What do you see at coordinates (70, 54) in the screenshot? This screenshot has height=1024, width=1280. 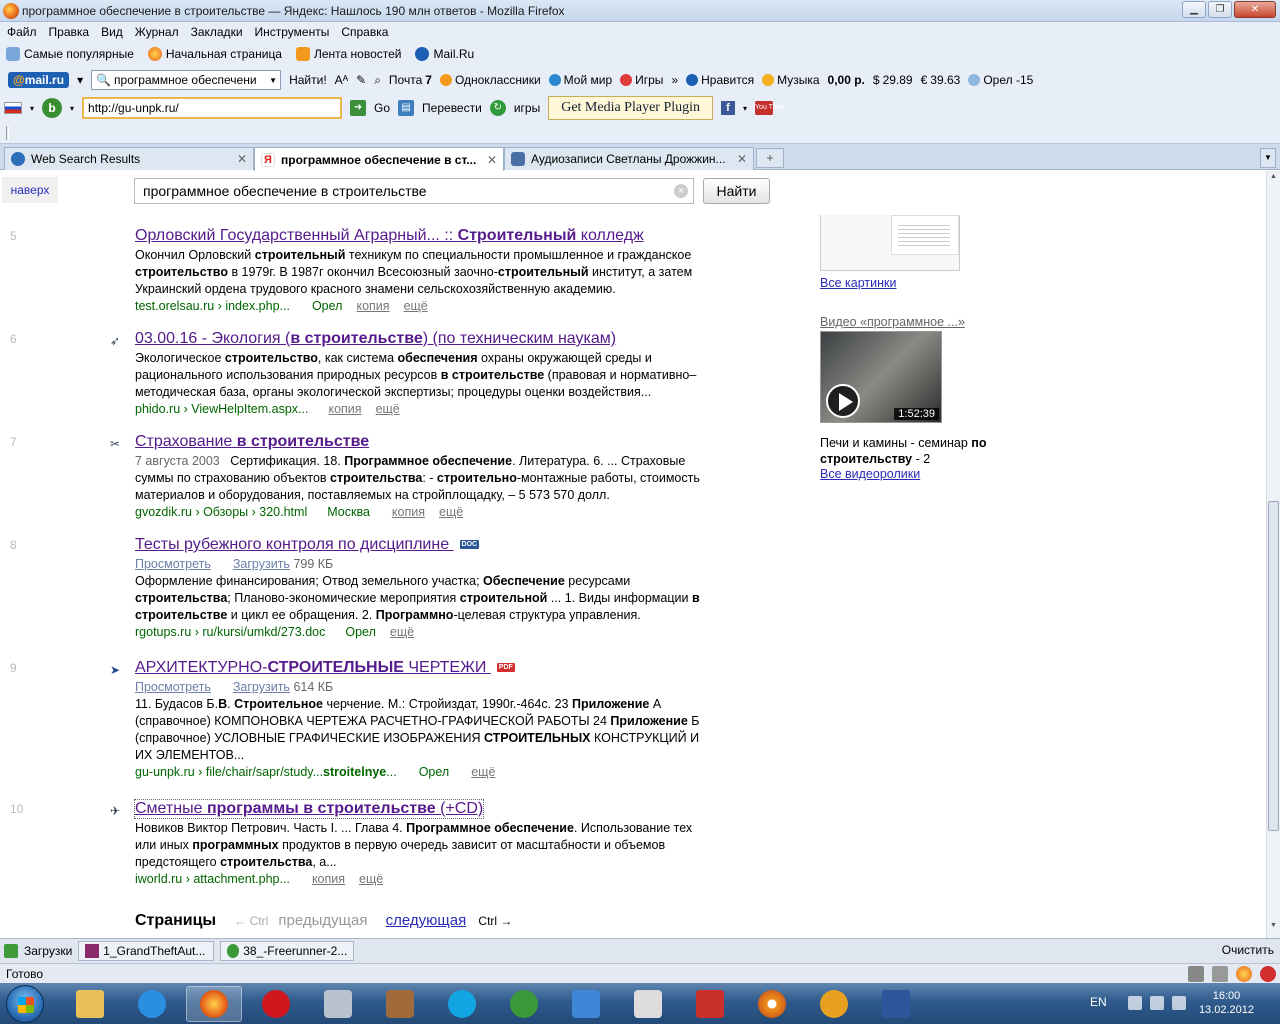 I see `bookmark-most-visited: Самые популярные` at bounding box center [70, 54].